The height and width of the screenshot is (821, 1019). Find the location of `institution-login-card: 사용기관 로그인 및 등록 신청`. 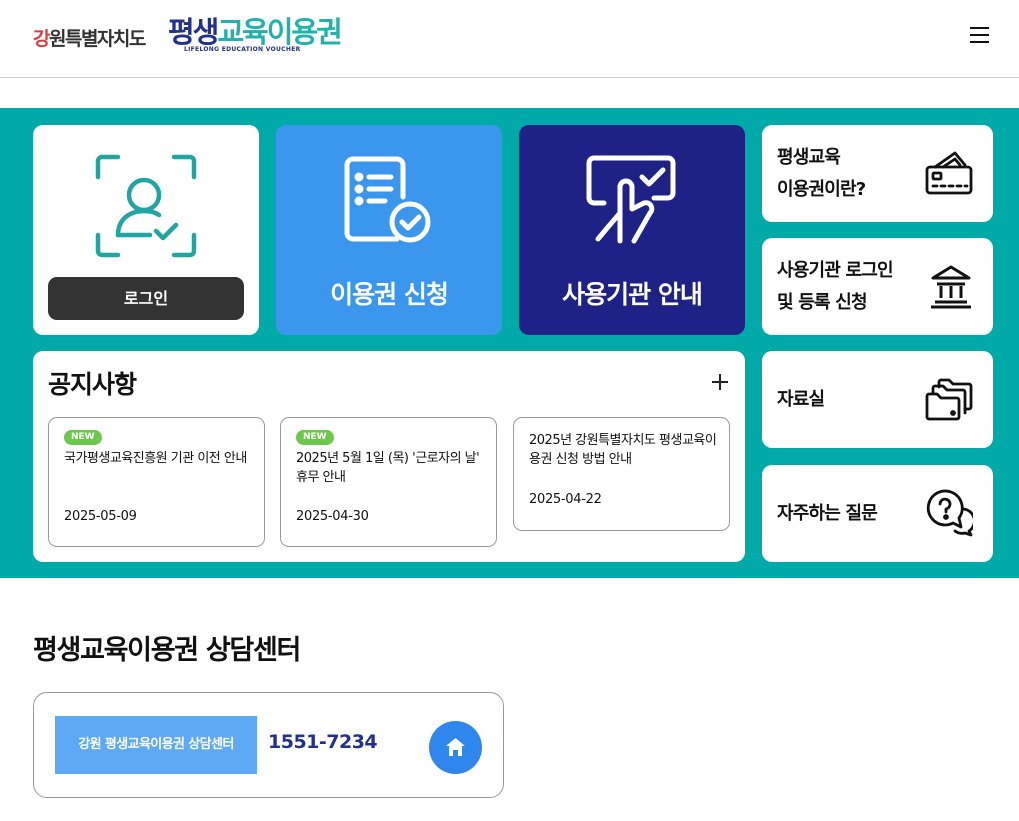

institution-login-card: 사용기관 로그인 및 등록 신청 is located at coordinates (877, 286).